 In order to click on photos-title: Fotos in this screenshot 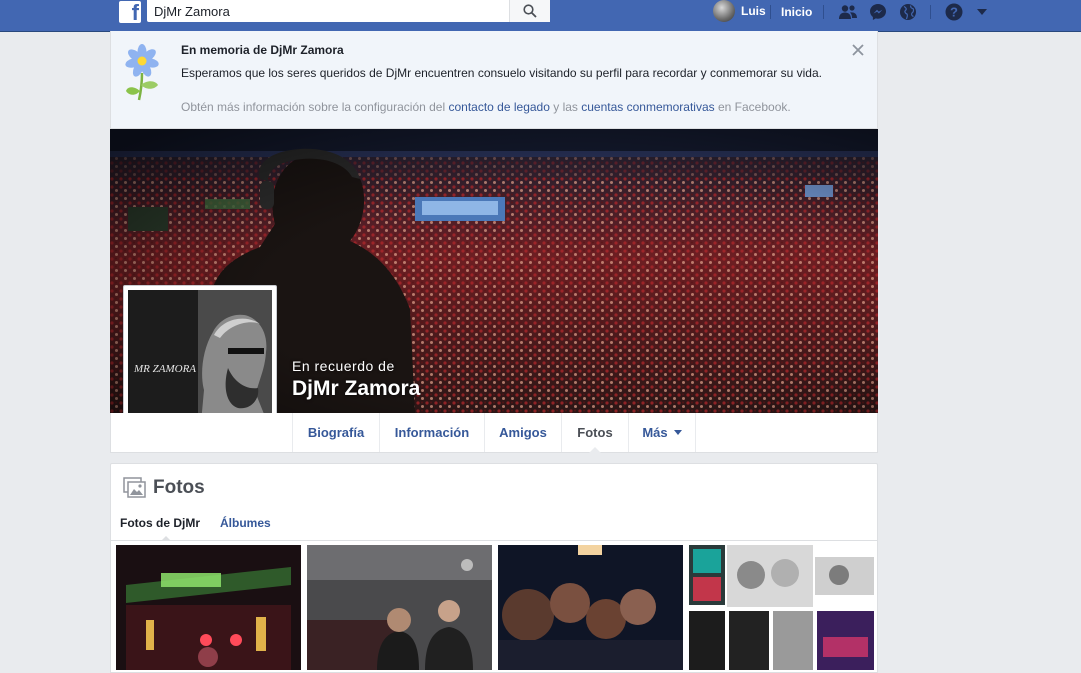, I will do `click(179, 487)`.